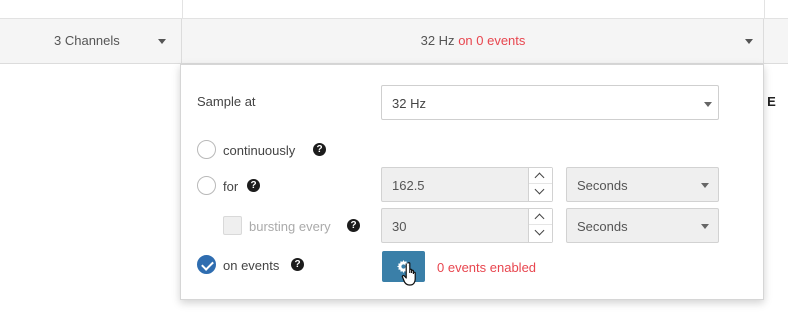 The width and height of the screenshot is (788, 320). What do you see at coordinates (408, 185) in the screenshot?
I see `duration-value: 162.5` at bounding box center [408, 185].